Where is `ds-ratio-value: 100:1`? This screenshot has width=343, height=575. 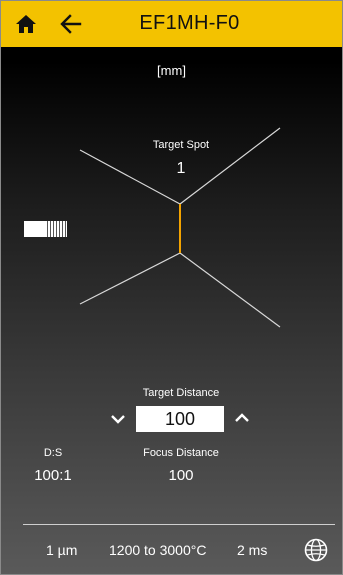 ds-ratio-value: 100:1 is located at coordinates (53, 475).